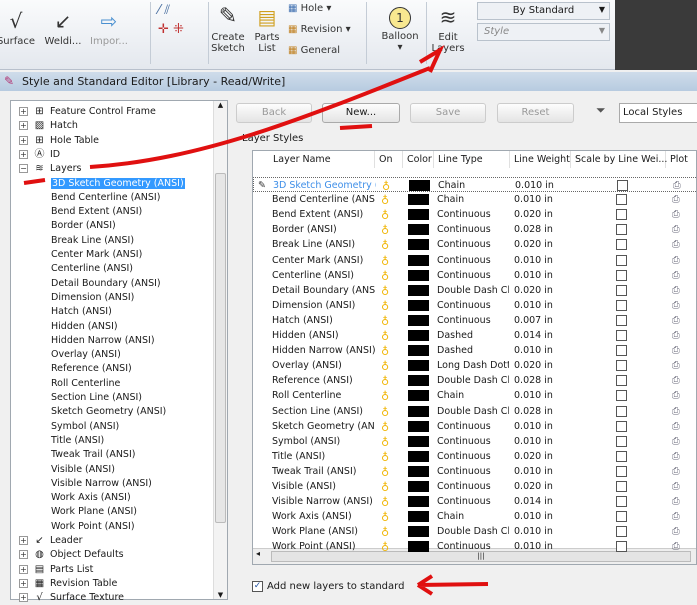  Describe the element at coordinates (257, 586) in the screenshot. I see `add-to-standard-checkbox: ✓` at that location.